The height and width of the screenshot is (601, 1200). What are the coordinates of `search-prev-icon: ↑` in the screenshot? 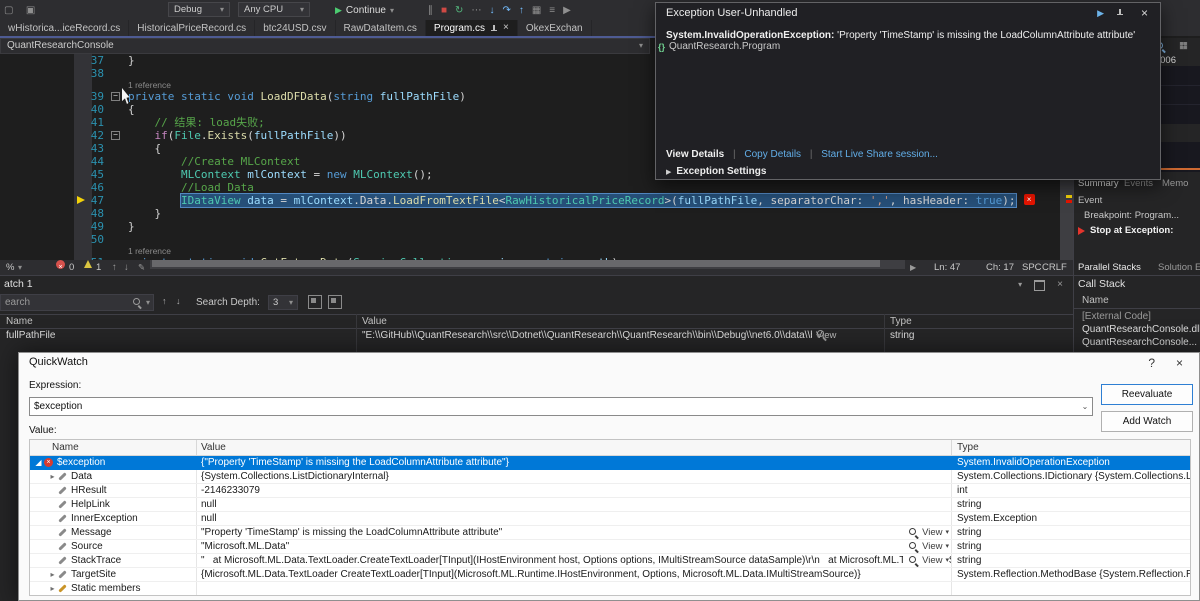 It's located at (164, 301).